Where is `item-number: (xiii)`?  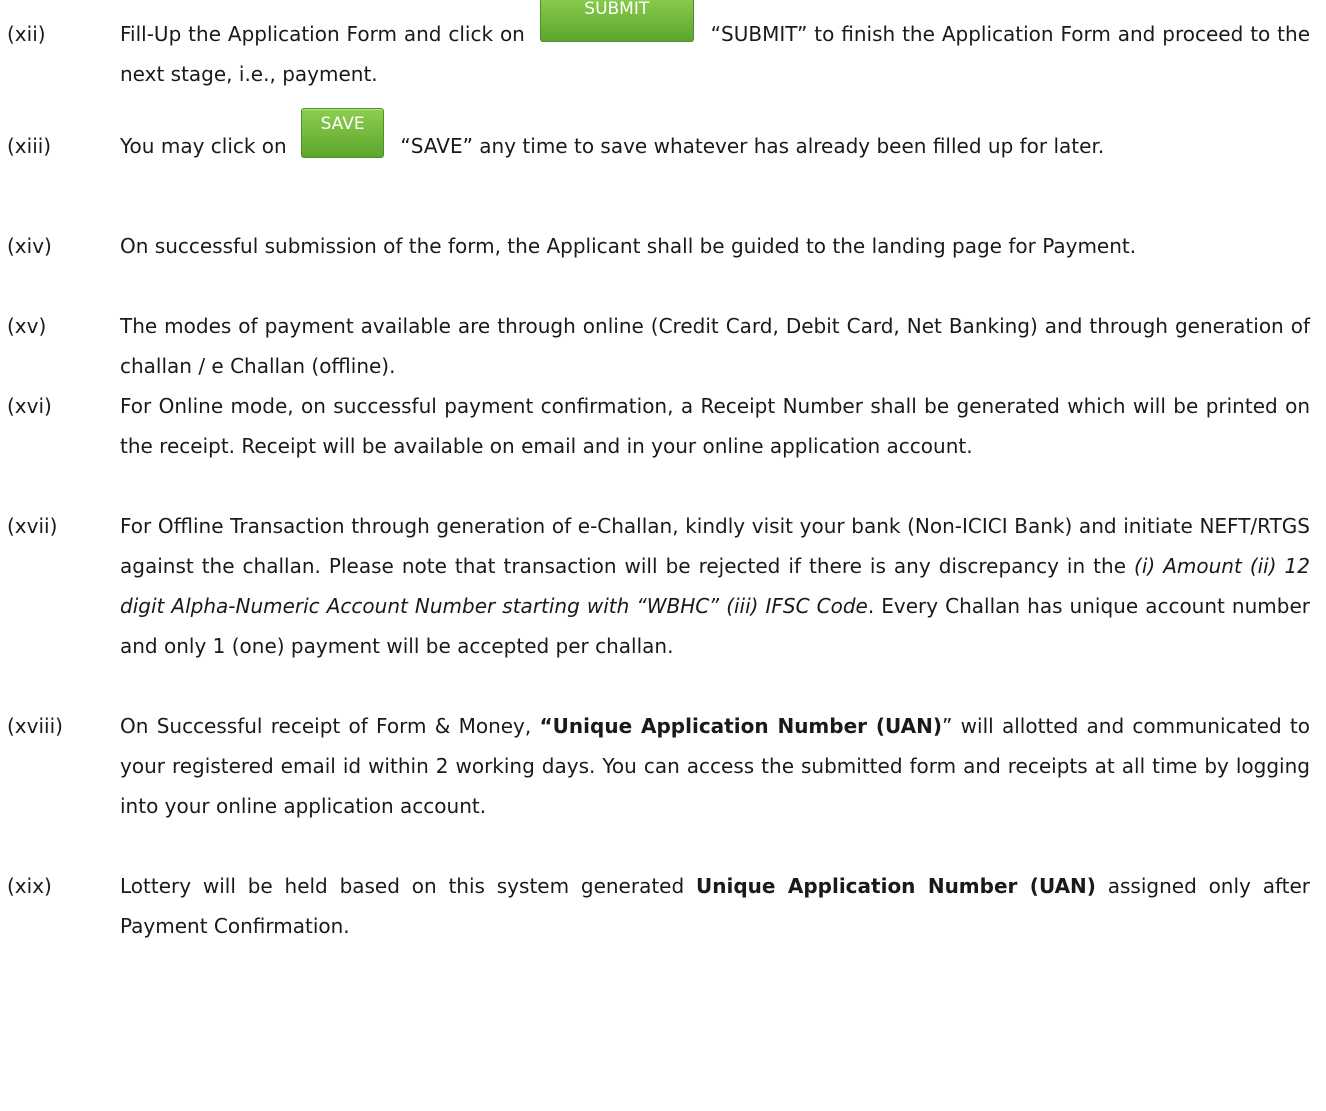 item-number: (xiii) is located at coordinates (29, 146).